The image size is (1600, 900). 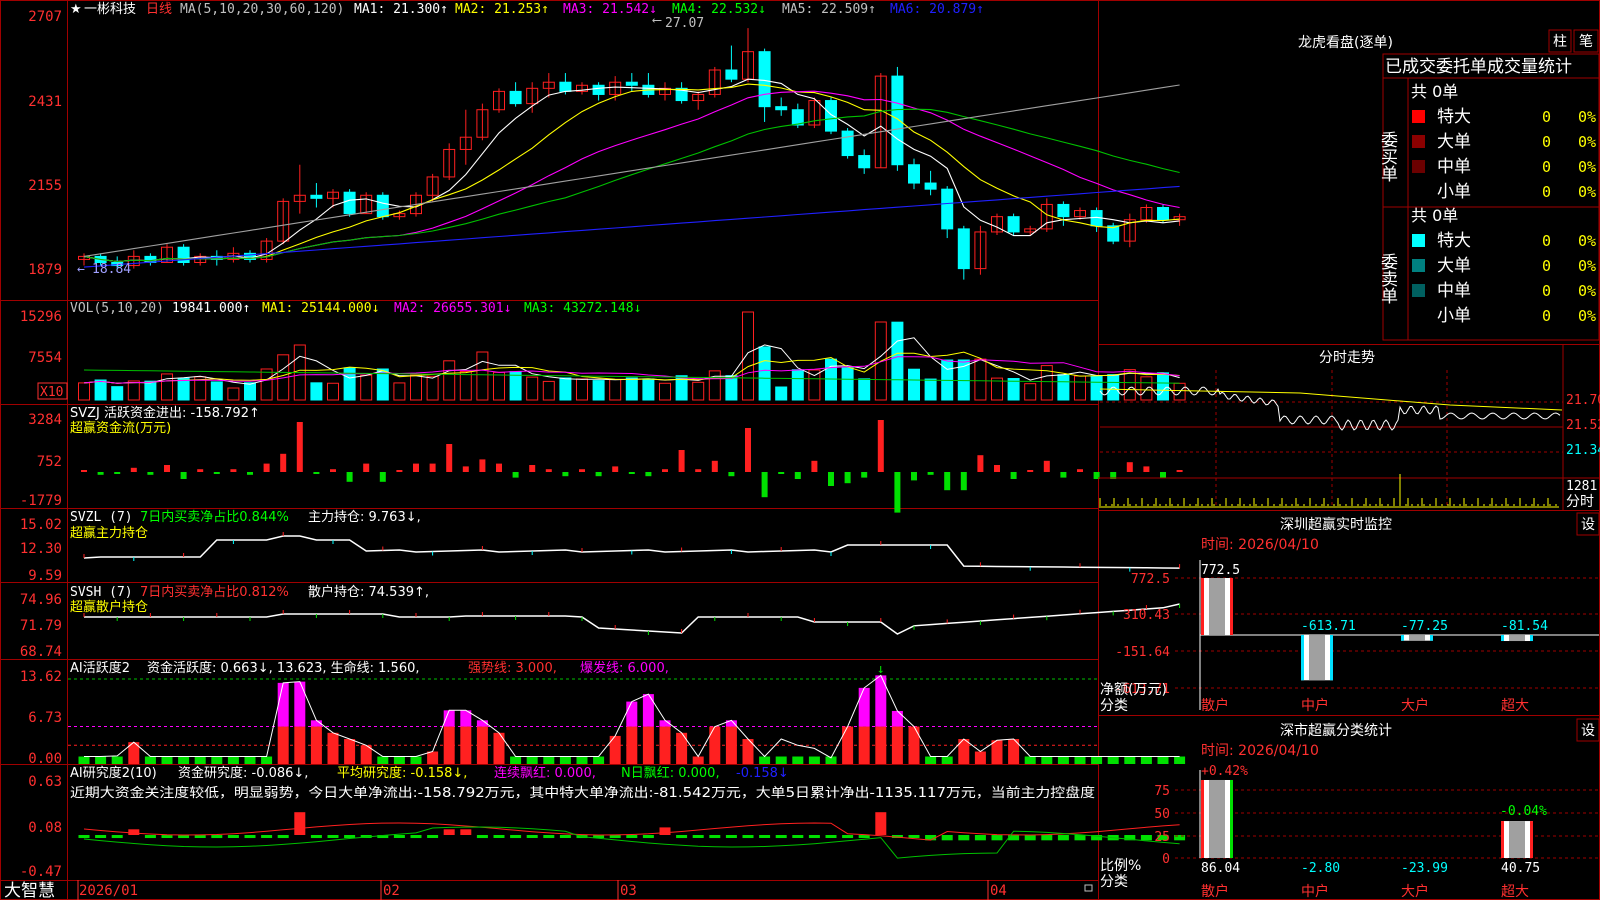 What do you see at coordinates (1586, 42) in the screenshot?
I see `tab-tick-label: 笔` at bounding box center [1586, 42].